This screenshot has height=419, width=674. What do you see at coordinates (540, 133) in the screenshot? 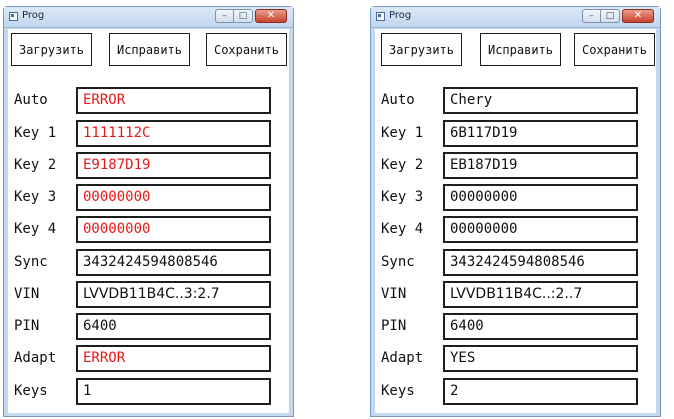
I see `key1-field: 6B117D19` at bounding box center [540, 133].